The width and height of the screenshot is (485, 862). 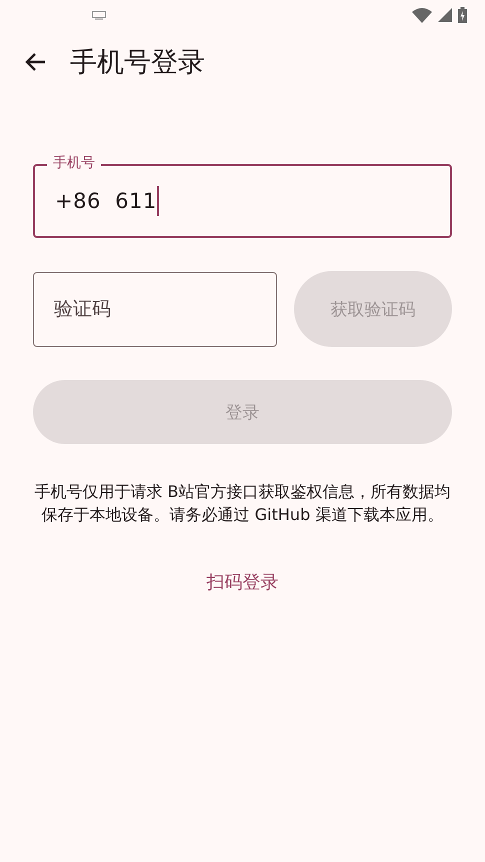 What do you see at coordinates (106, 201) in the screenshot?
I see `field-value: +86 611` at bounding box center [106, 201].